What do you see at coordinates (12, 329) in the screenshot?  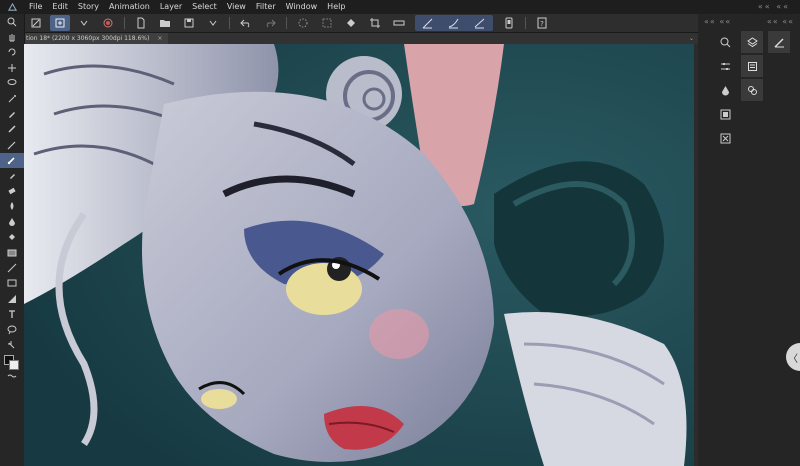 I see `balloon-icon` at bounding box center [12, 329].